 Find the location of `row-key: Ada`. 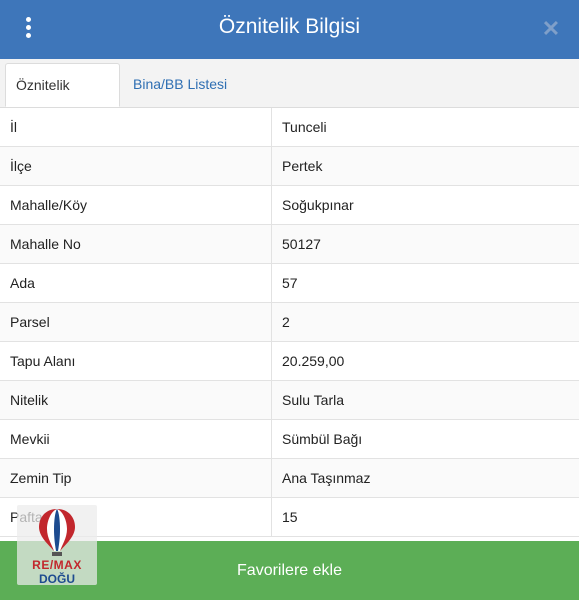

row-key: Ada is located at coordinates (22, 283).